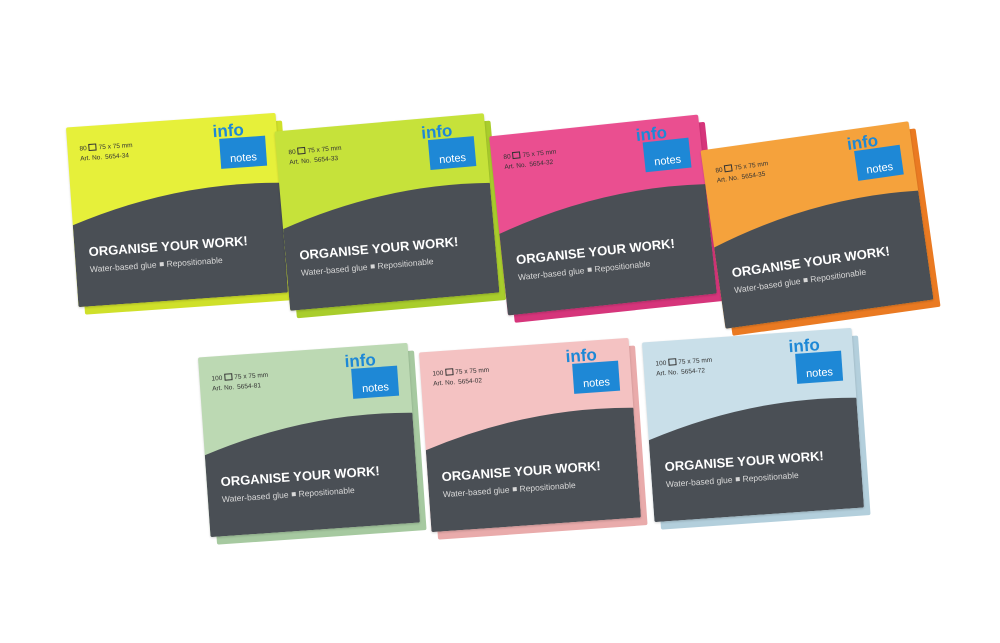 The height and width of the screenshot is (643, 1000). Describe the element at coordinates (249, 386) in the screenshot. I see `art-number: 5654-81` at that location.